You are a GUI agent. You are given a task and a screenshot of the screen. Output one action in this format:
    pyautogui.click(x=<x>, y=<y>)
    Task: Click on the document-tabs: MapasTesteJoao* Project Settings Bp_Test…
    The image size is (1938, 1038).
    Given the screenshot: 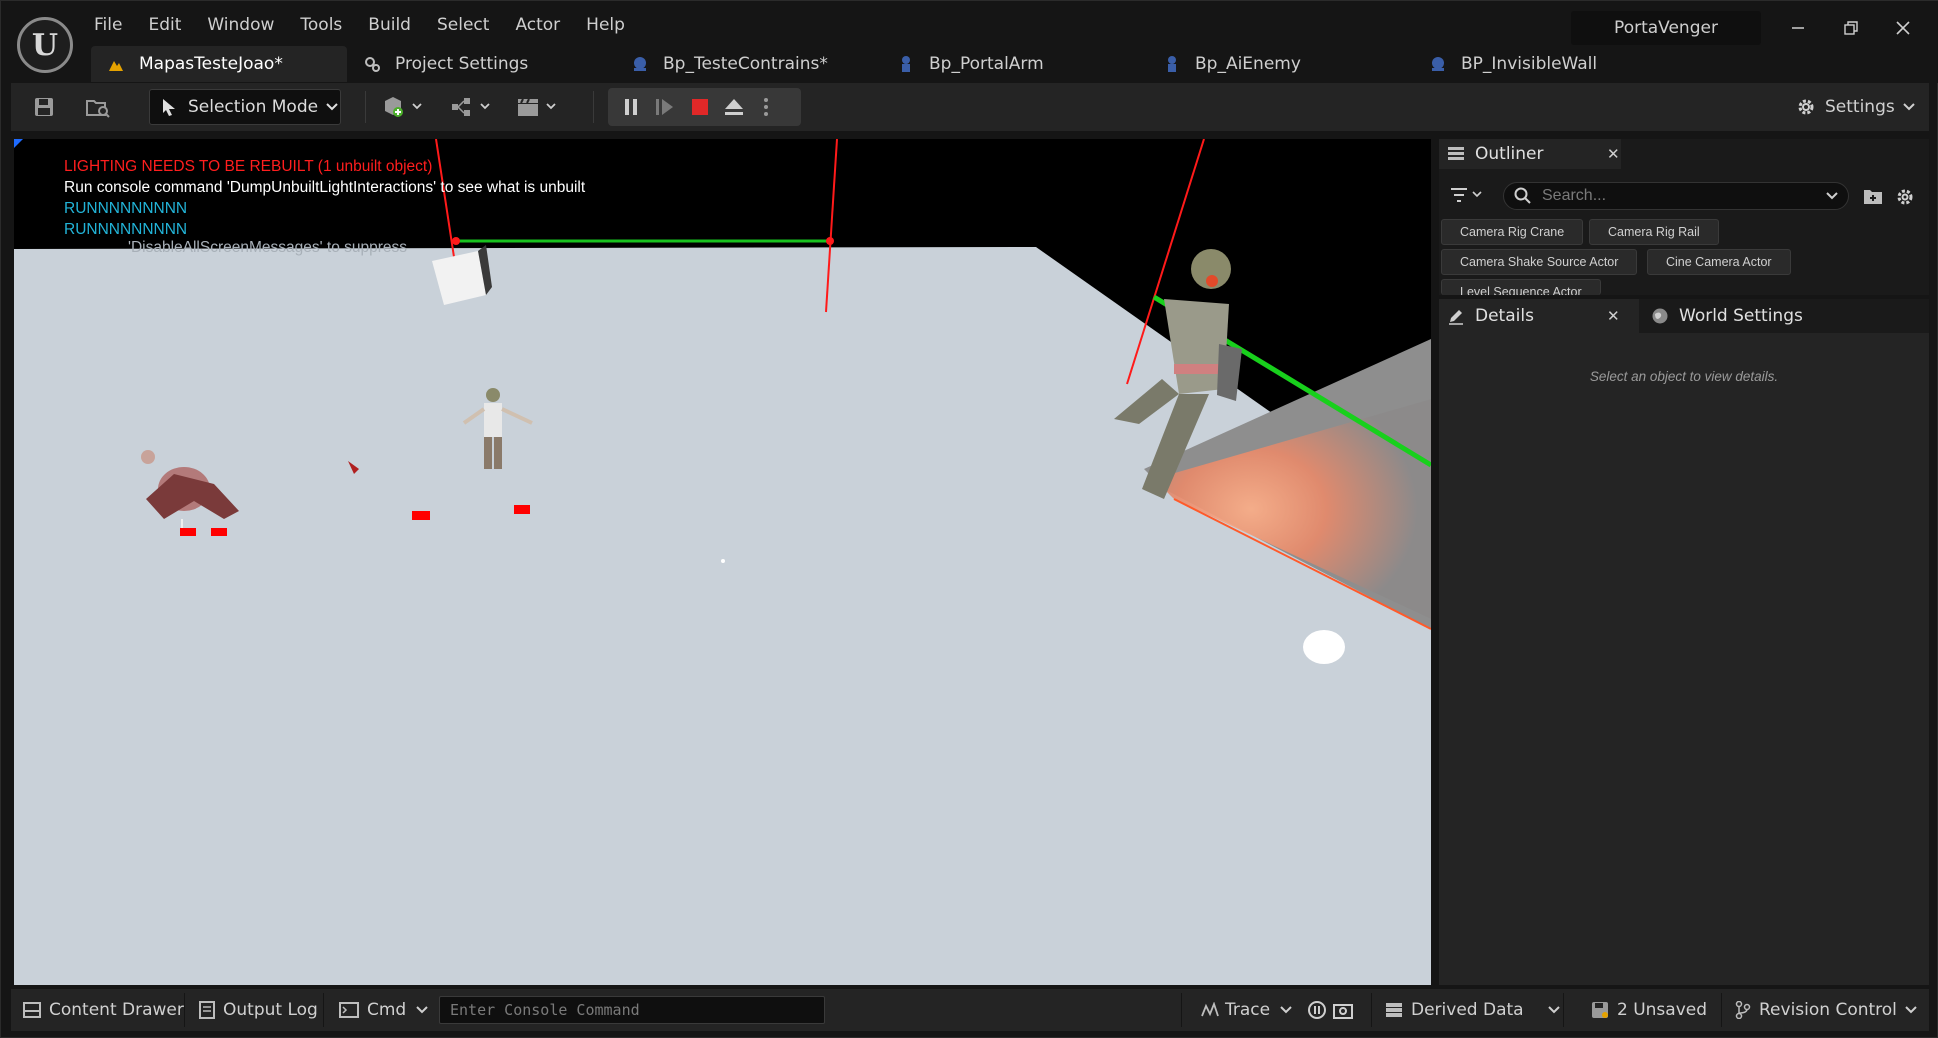 What is the action you would take?
    pyautogui.click(x=877, y=64)
    